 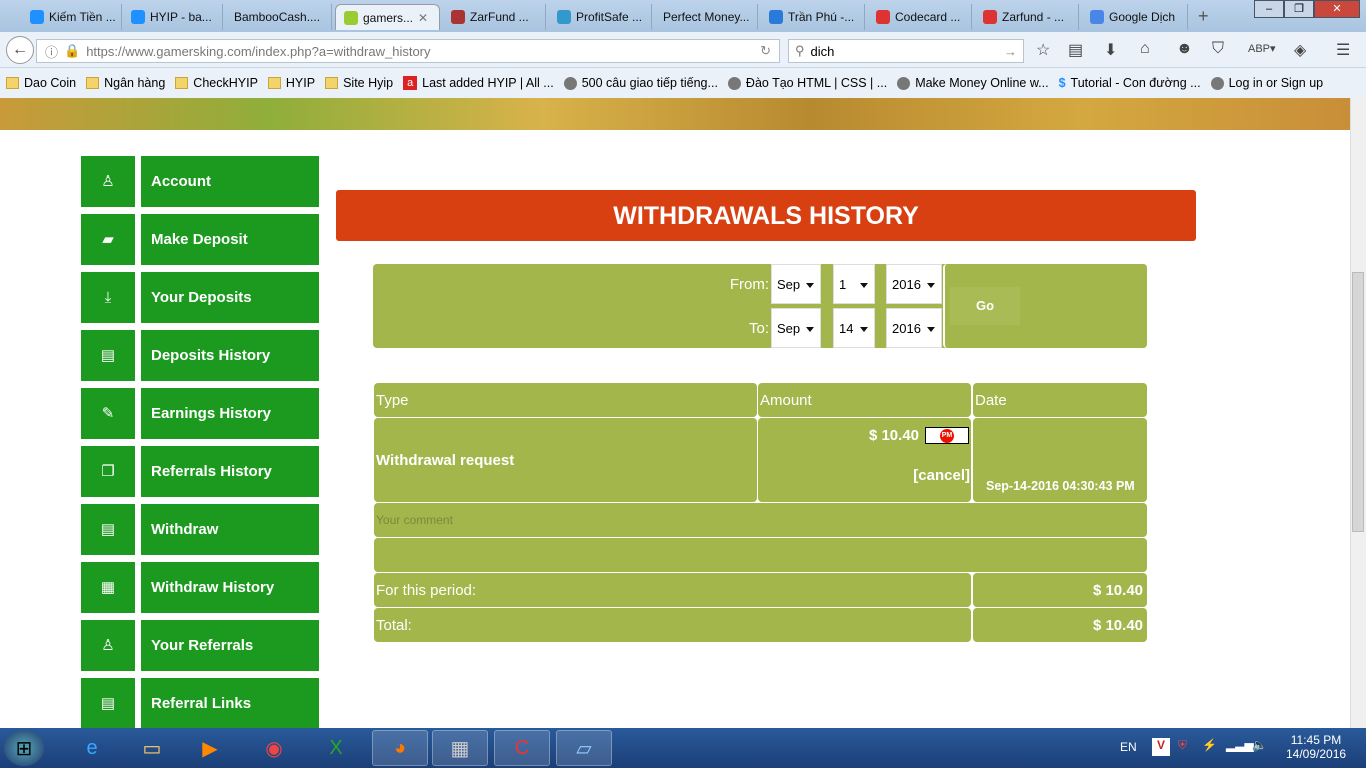 What do you see at coordinates (796, 328) in the screenshot?
I see `to-month-select: Sep` at bounding box center [796, 328].